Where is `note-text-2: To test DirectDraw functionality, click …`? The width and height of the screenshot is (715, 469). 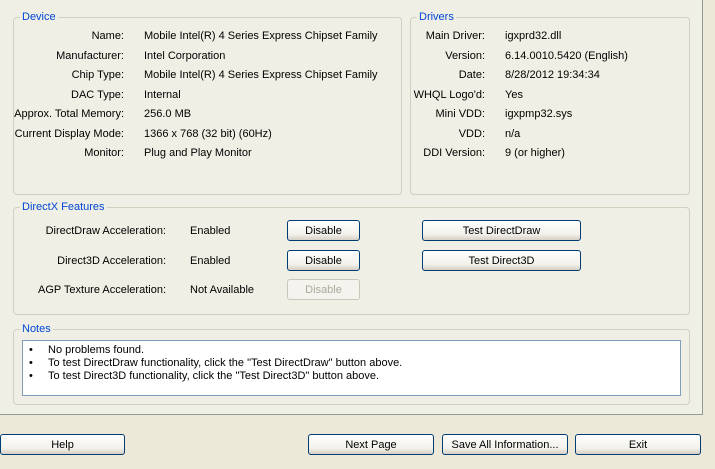
note-text-2: To test DirectDraw functionality, click … is located at coordinates (225, 363).